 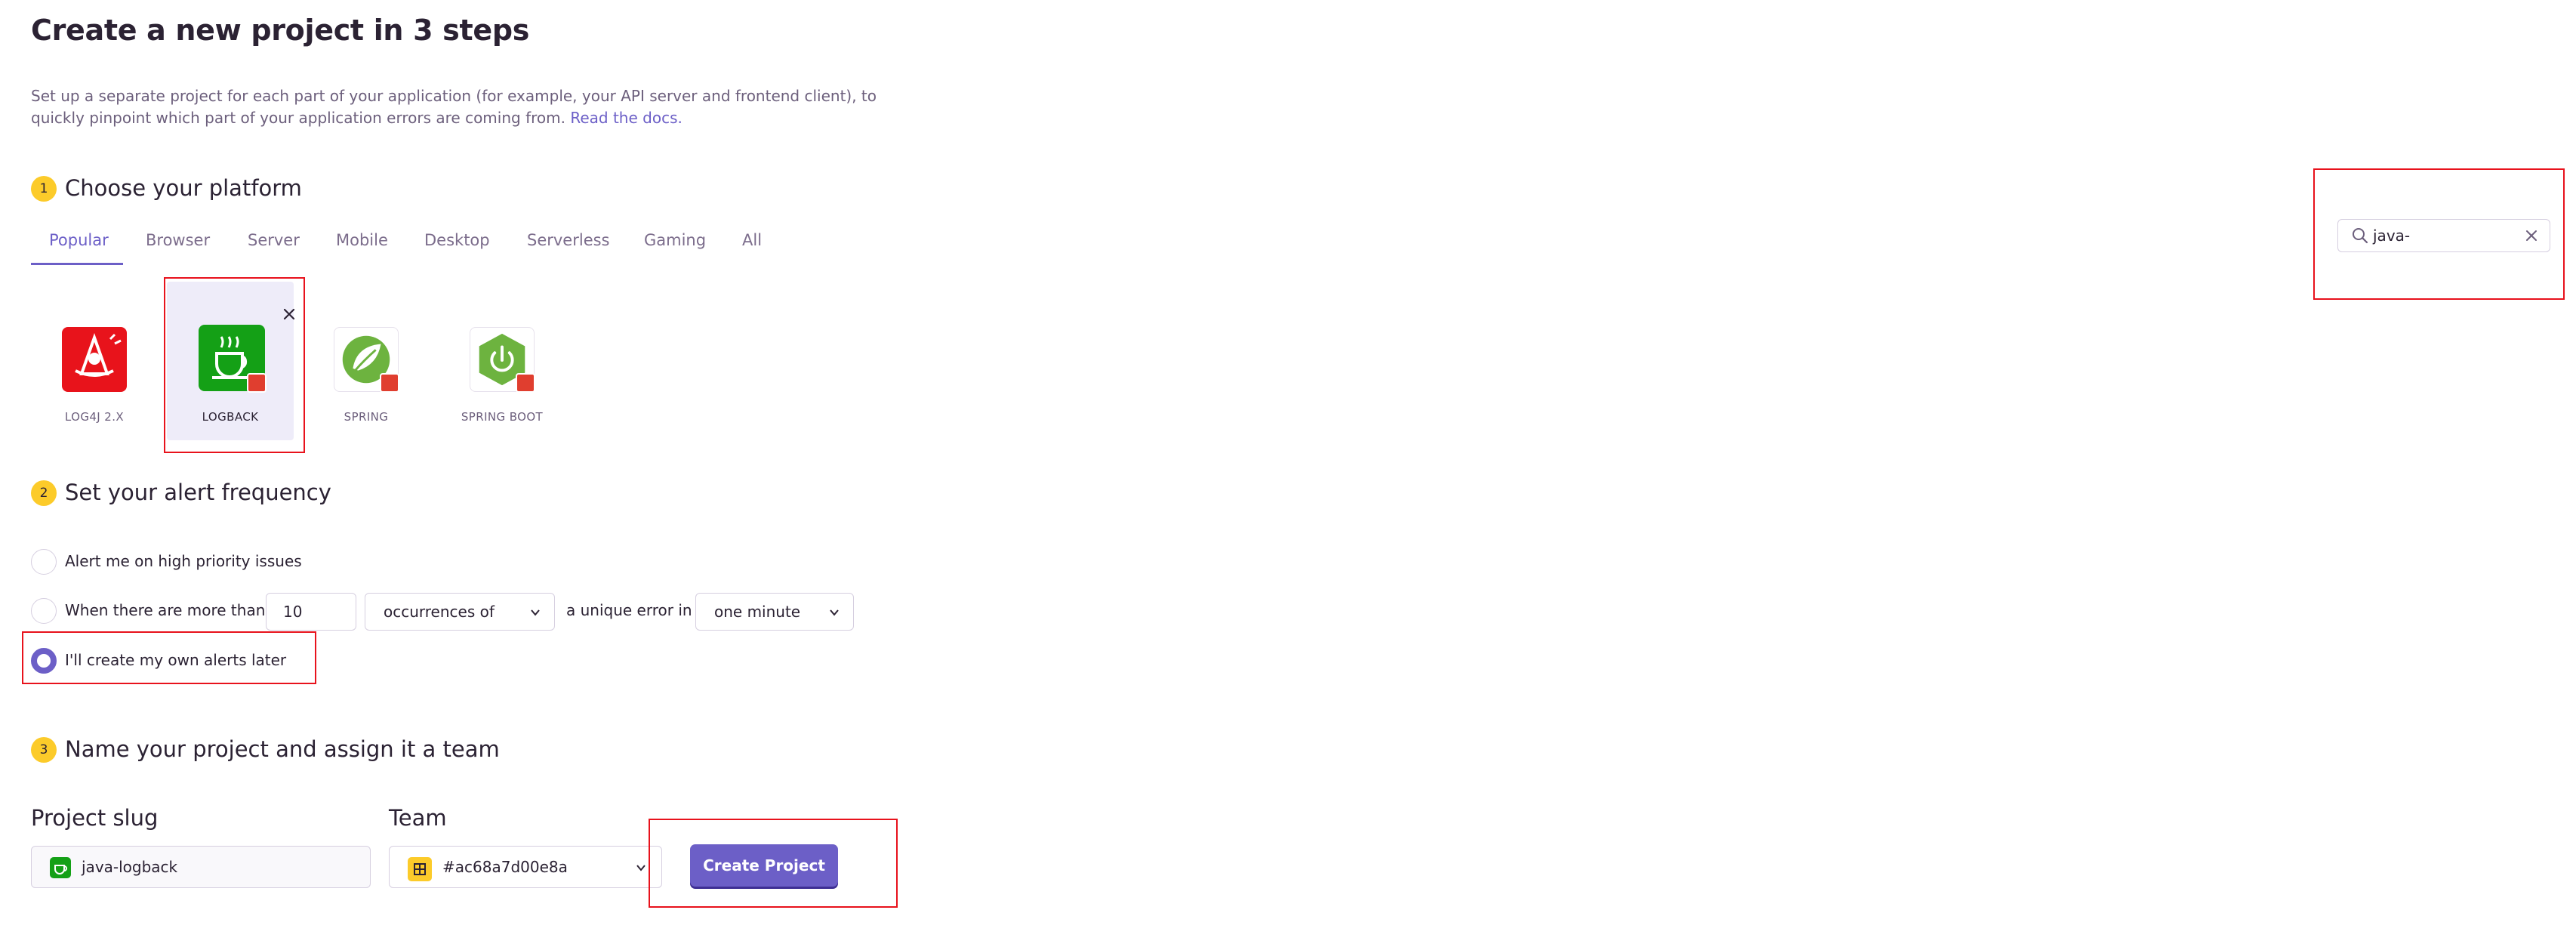 I want to click on platform-label: SPRING BOOT, so click(x=502, y=417).